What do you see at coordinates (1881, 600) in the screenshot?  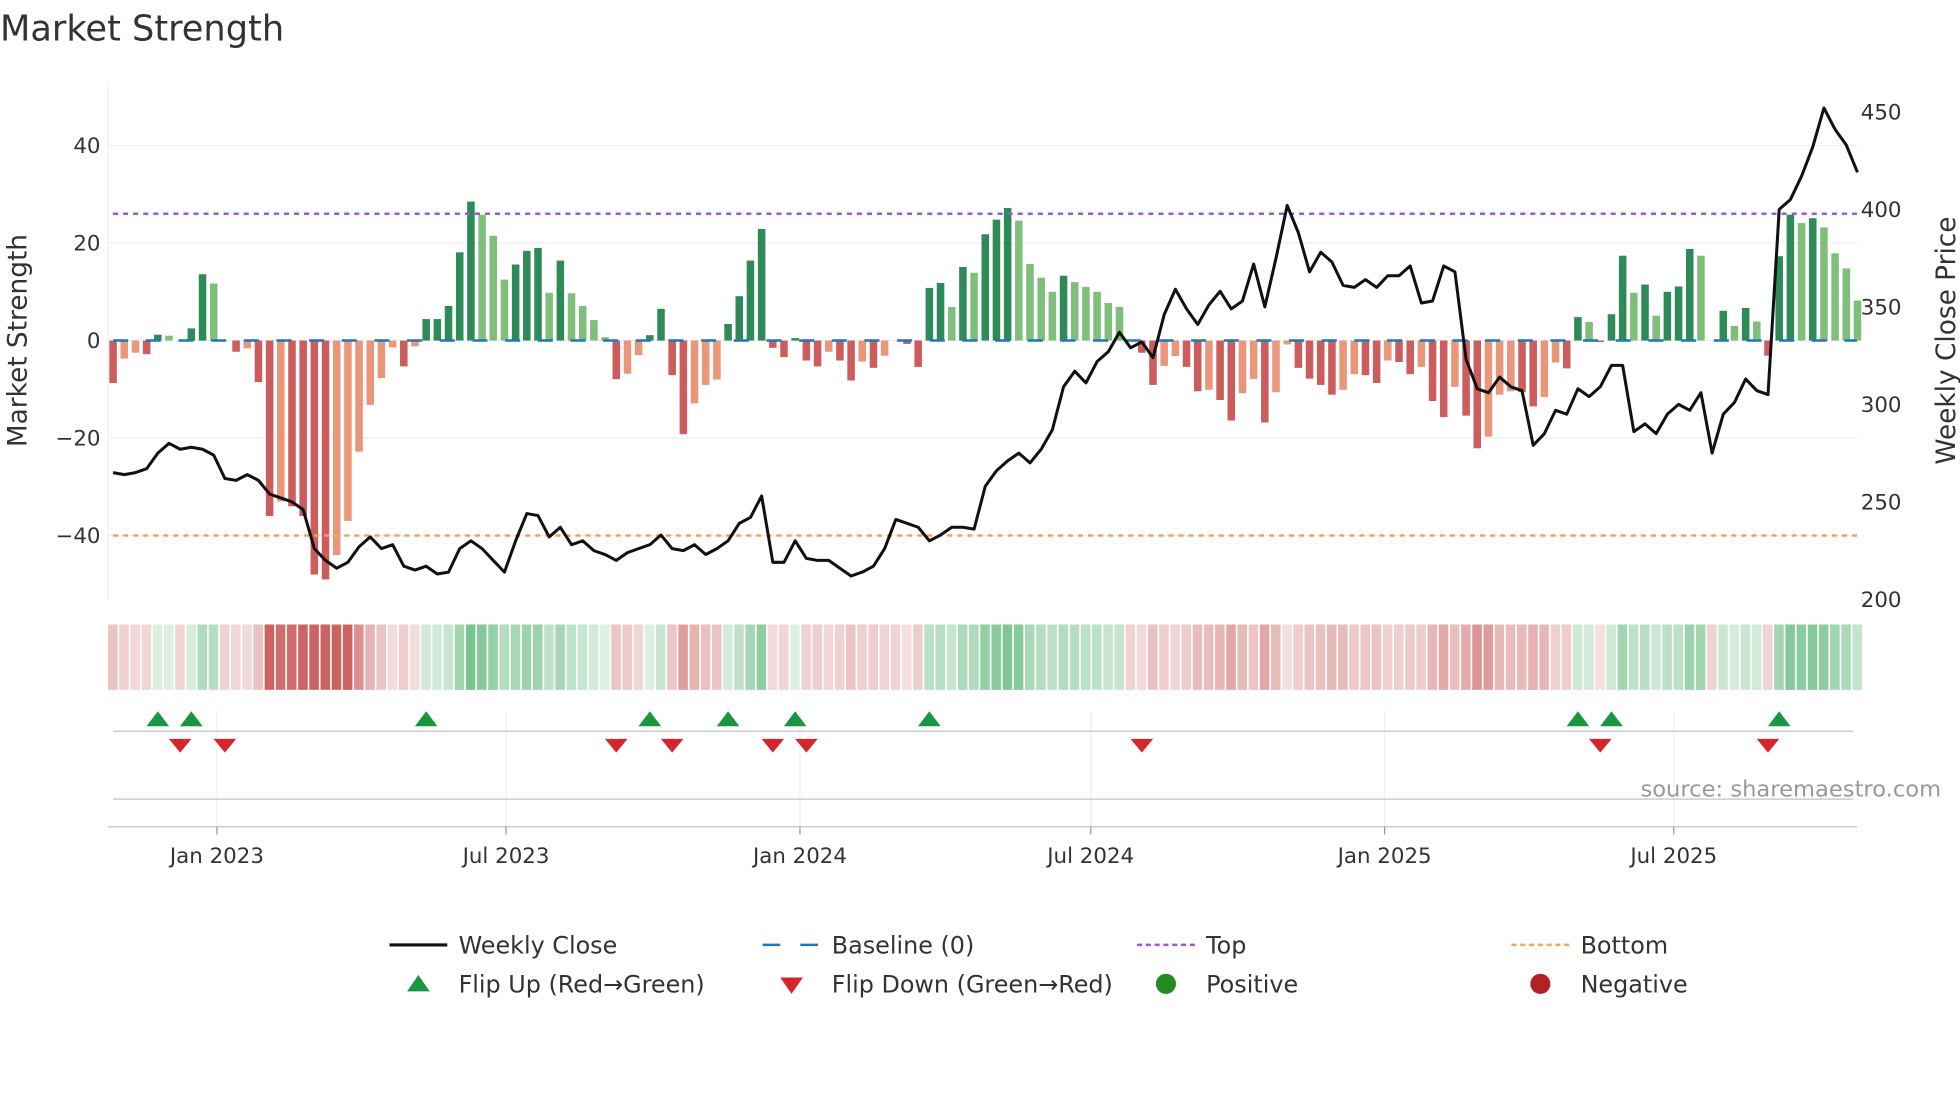 I see `right-tick-label: 200` at bounding box center [1881, 600].